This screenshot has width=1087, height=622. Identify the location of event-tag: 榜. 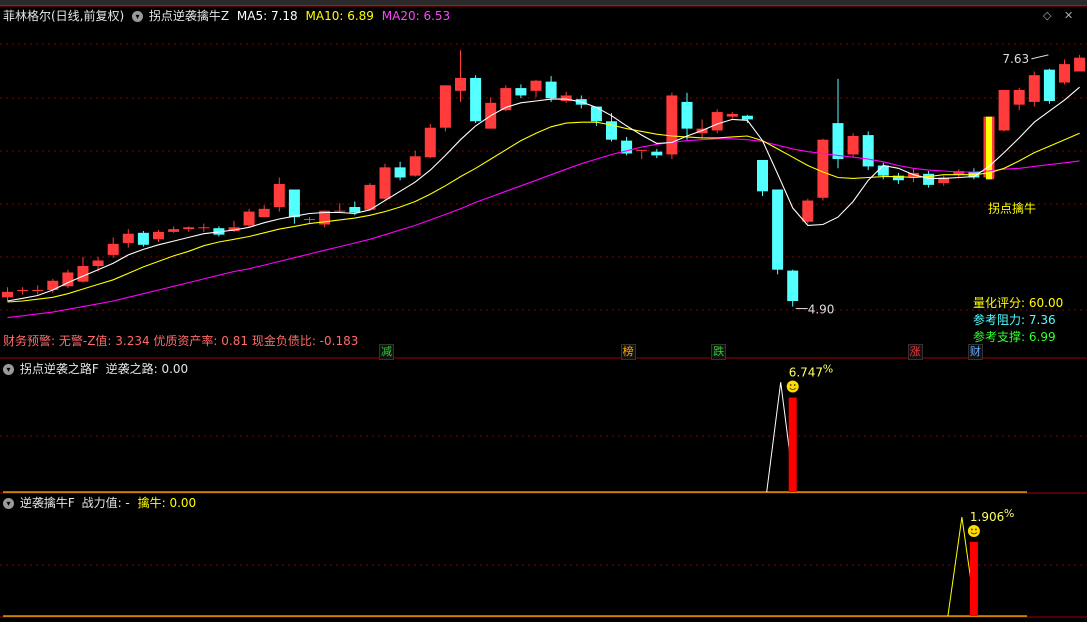
(628, 352).